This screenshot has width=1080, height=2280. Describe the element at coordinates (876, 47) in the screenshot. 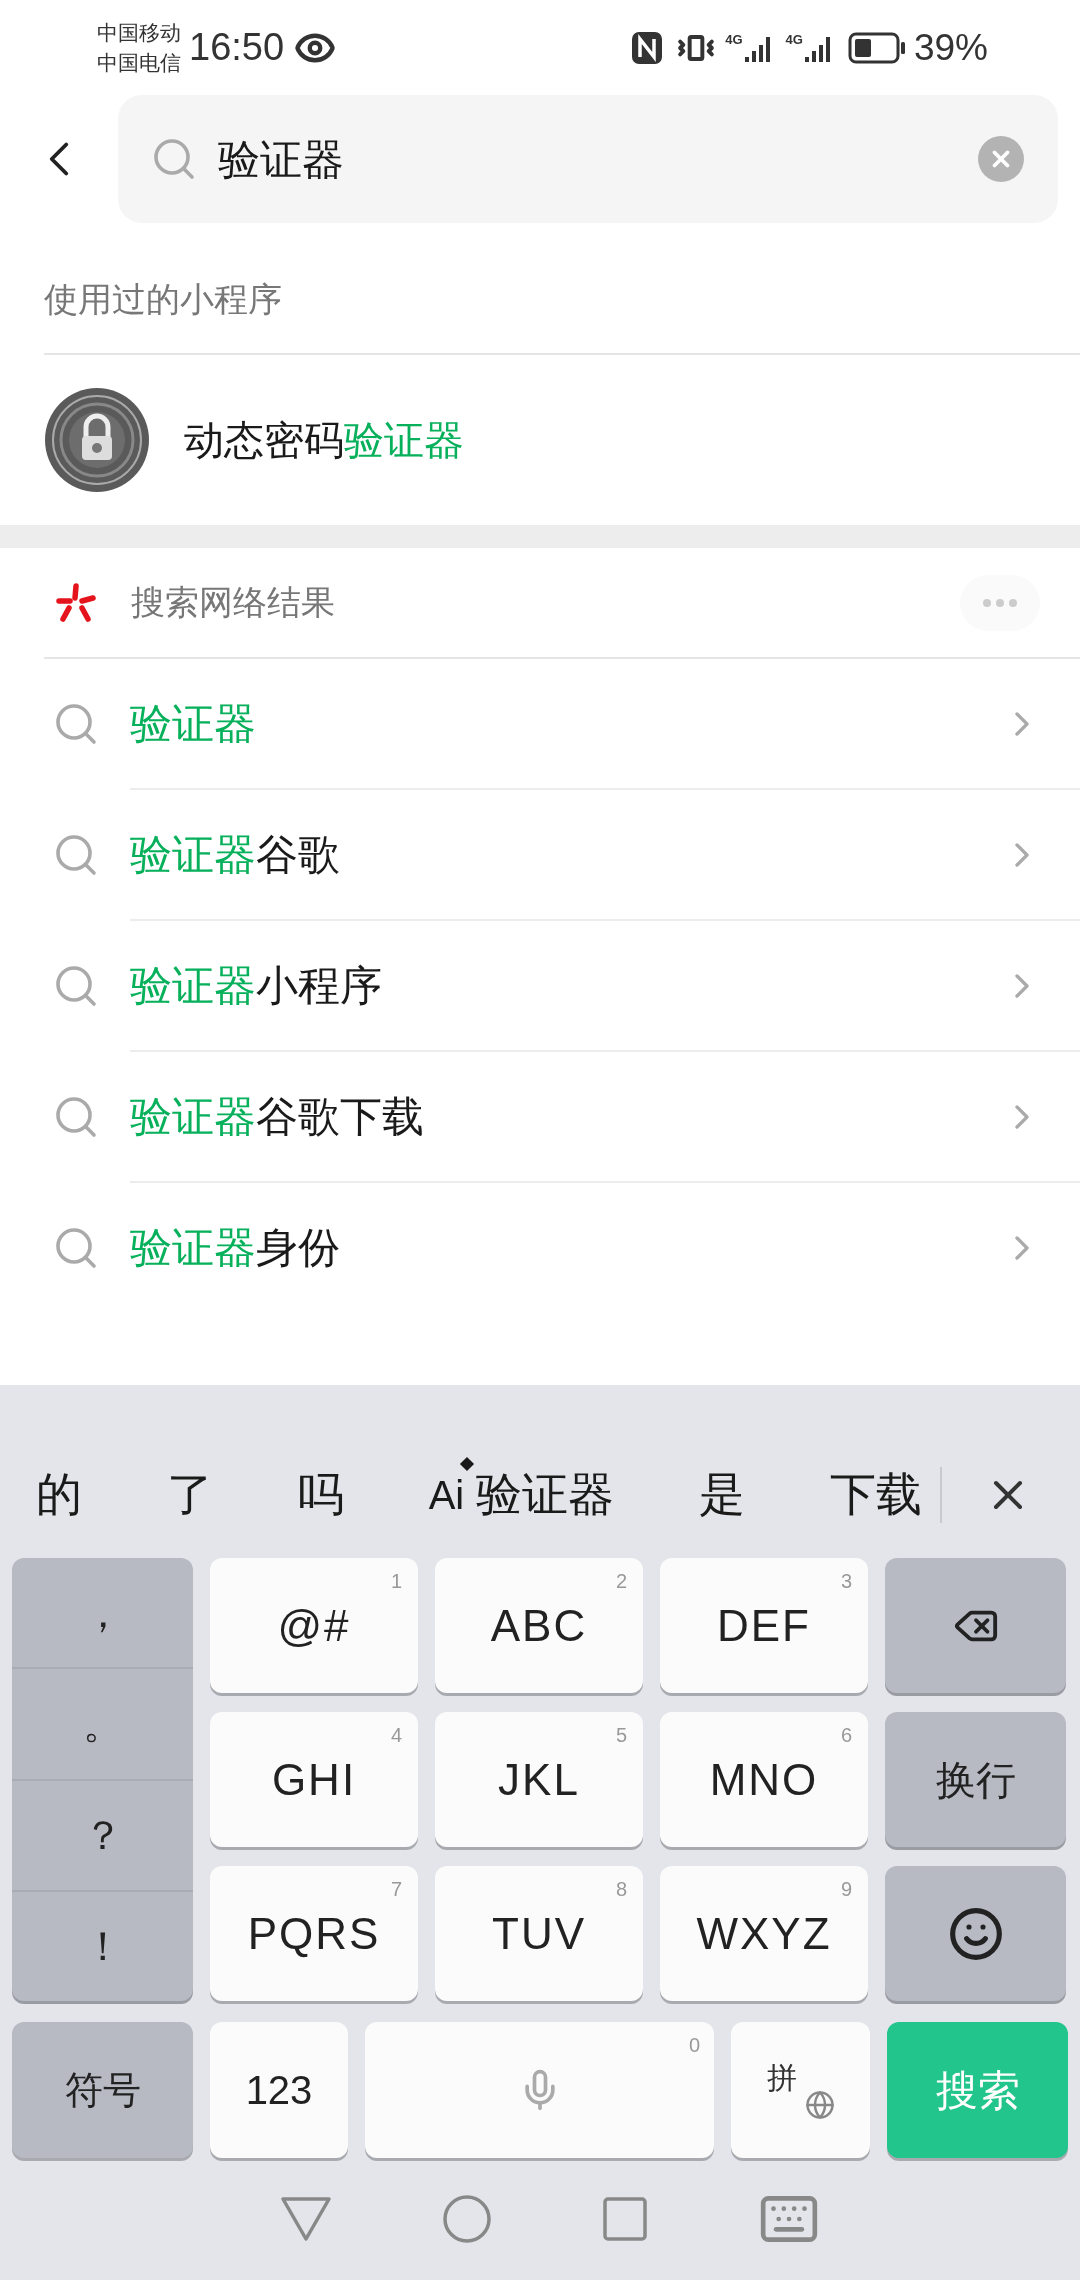

I see `battery-icon` at that location.